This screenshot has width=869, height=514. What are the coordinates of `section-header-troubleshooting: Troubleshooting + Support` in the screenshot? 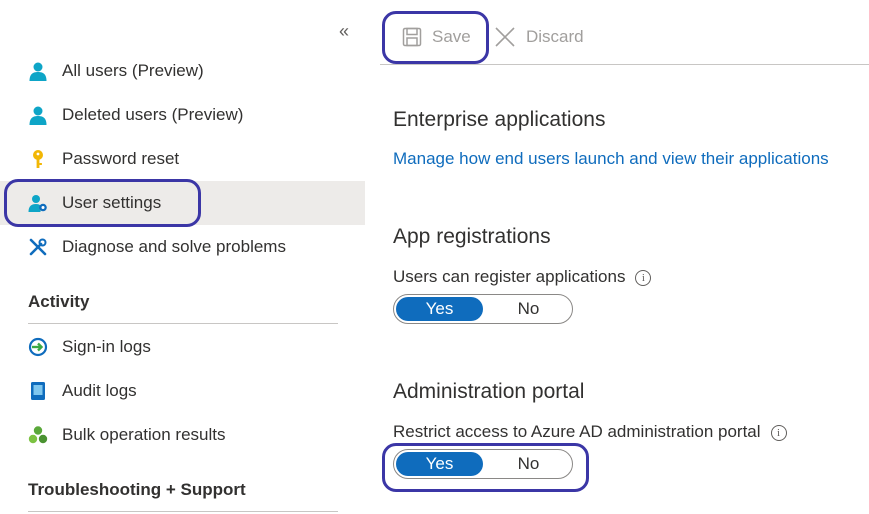 It's located at (183, 495).